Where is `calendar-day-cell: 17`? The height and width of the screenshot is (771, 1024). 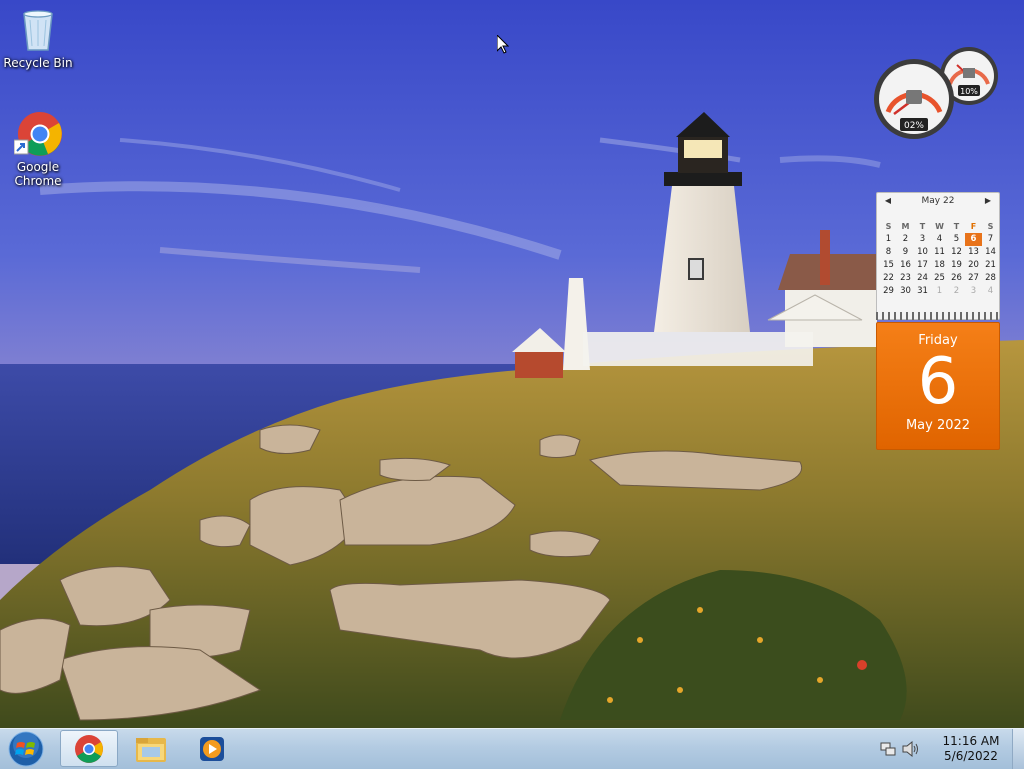
calendar-day-cell: 17 is located at coordinates (922, 265).